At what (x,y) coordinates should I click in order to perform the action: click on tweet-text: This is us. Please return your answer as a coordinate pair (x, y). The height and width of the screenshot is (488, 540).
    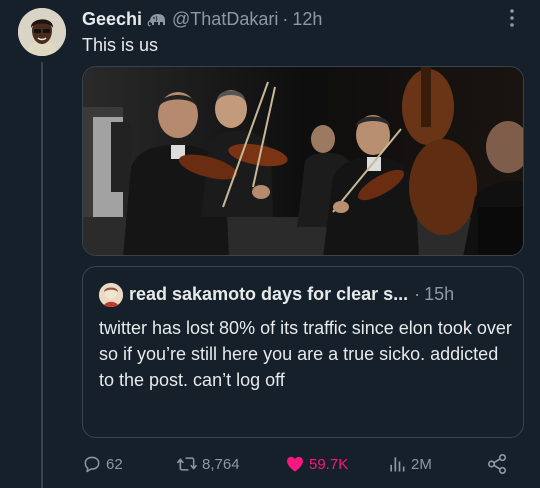
    Looking at the image, I should click on (120, 45).